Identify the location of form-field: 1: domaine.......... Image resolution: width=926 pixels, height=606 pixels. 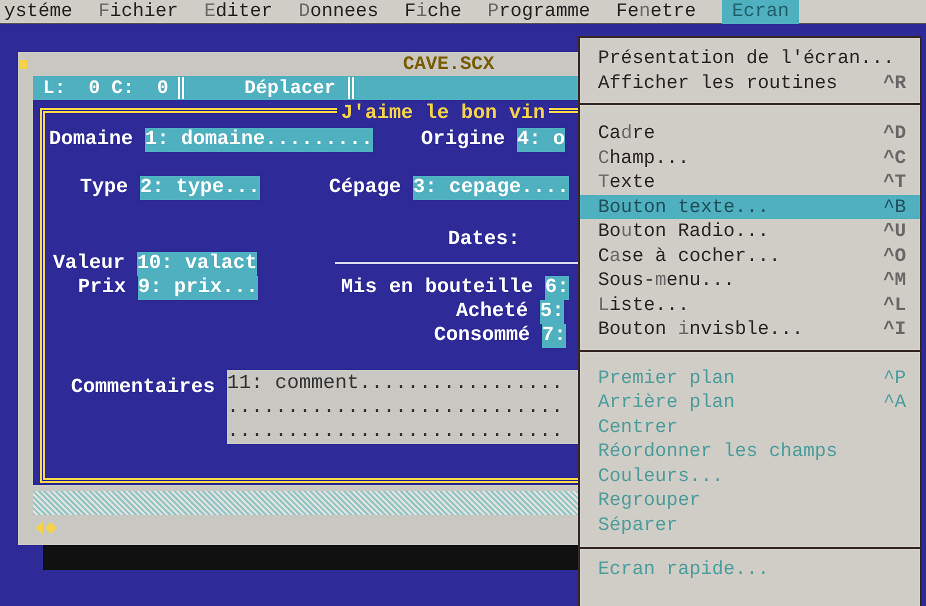
(259, 140).